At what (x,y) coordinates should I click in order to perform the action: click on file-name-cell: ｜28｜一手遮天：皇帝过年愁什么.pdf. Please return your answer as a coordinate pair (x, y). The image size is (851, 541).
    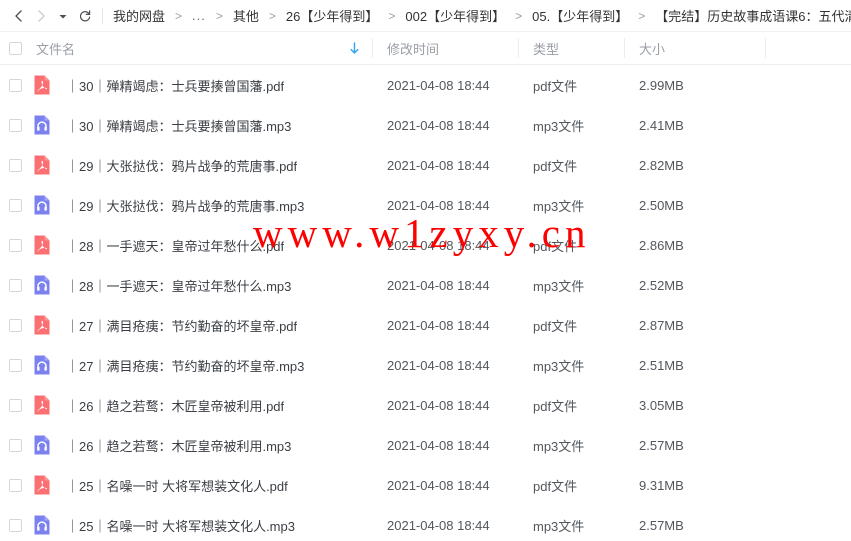
    Looking at the image, I should click on (201, 245).